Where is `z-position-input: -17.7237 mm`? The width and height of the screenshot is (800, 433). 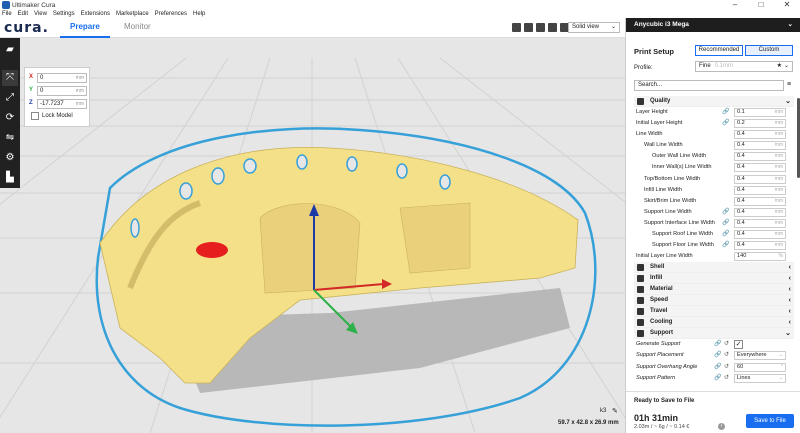
z-position-input: -17.7237 mm is located at coordinates (62, 104).